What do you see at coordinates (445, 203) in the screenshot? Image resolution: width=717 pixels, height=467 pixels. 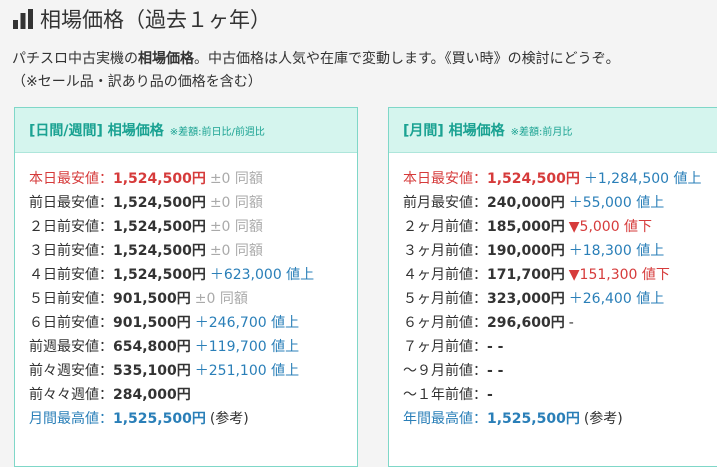 I see `price-label: 前月最安値：` at bounding box center [445, 203].